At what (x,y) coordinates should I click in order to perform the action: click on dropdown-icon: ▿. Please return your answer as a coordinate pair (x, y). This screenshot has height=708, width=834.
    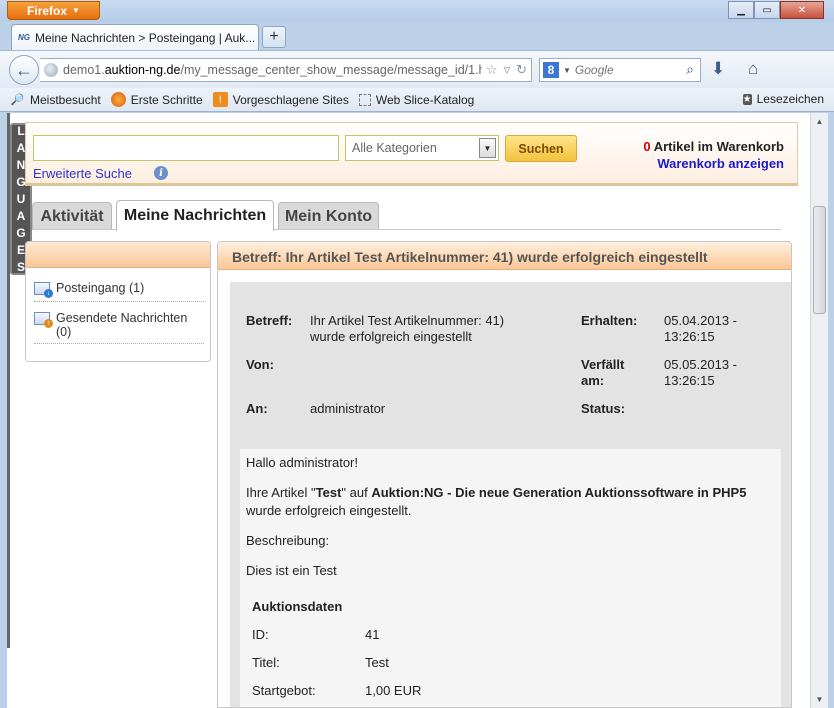
    Looking at the image, I should click on (507, 70).